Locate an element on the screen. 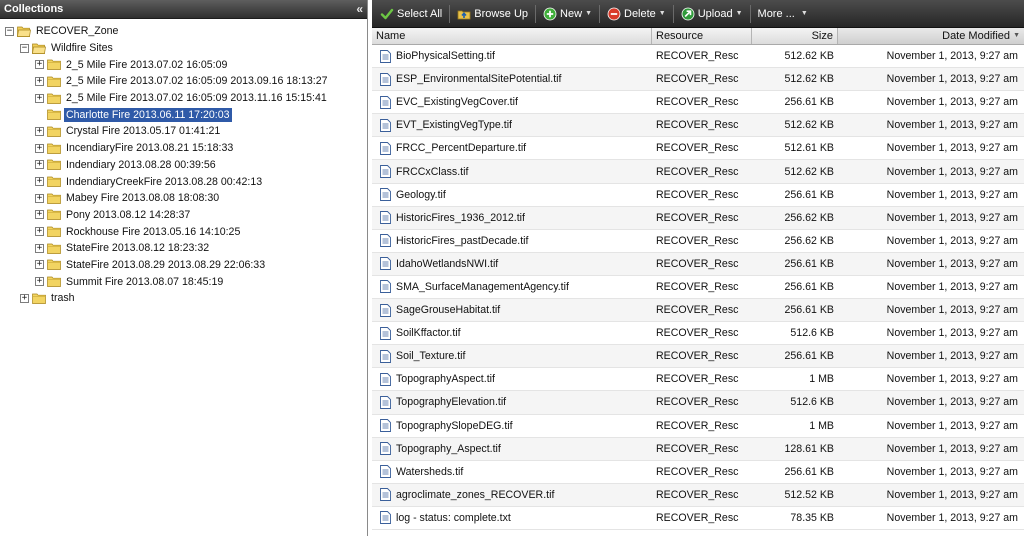  file-name-cell: TopographyElevation.tif is located at coordinates (512, 402).